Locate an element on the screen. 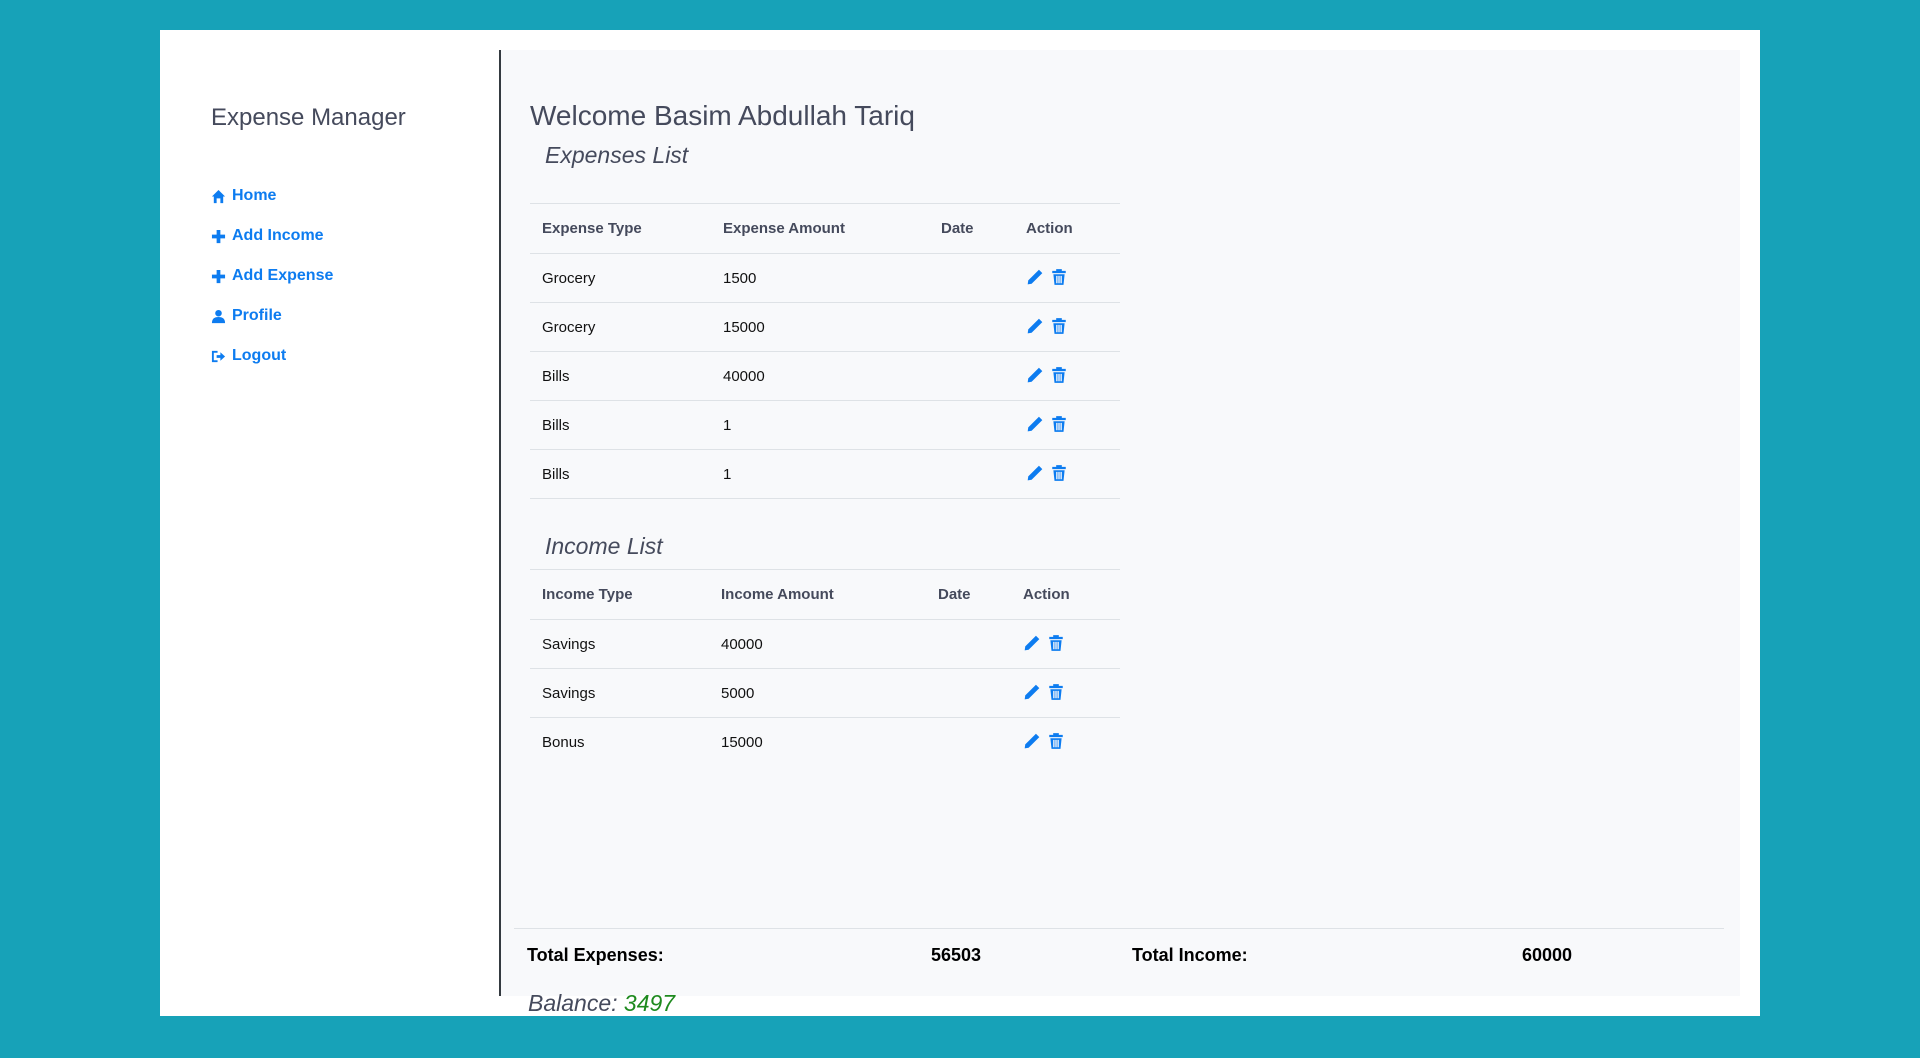 The height and width of the screenshot is (1058, 1920). balance-value: 3497 is located at coordinates (649, 1003).